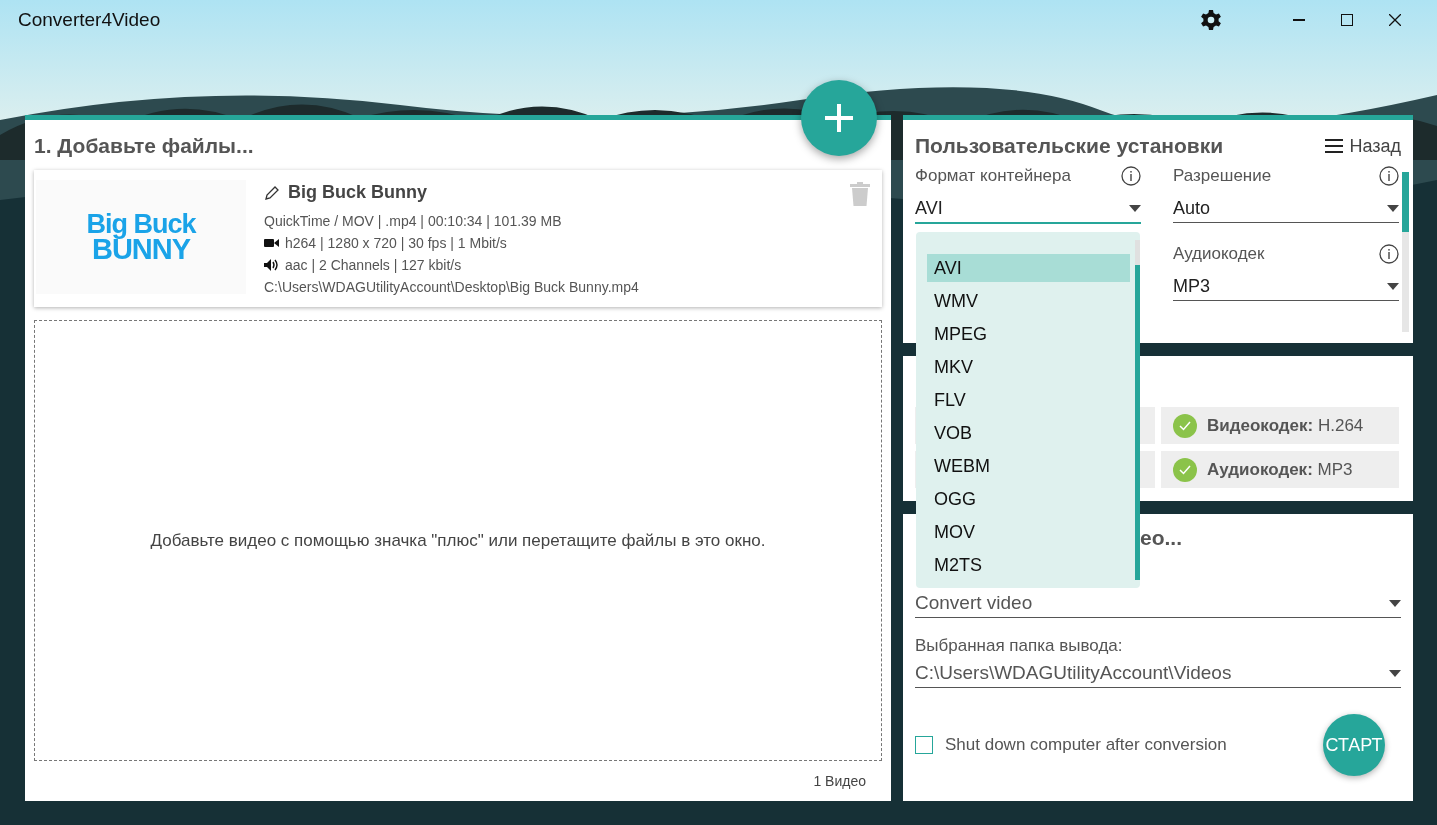 This screenshot has width=1437, height=825. I want to click on window-title: Converter4Video, so click(90, 20).